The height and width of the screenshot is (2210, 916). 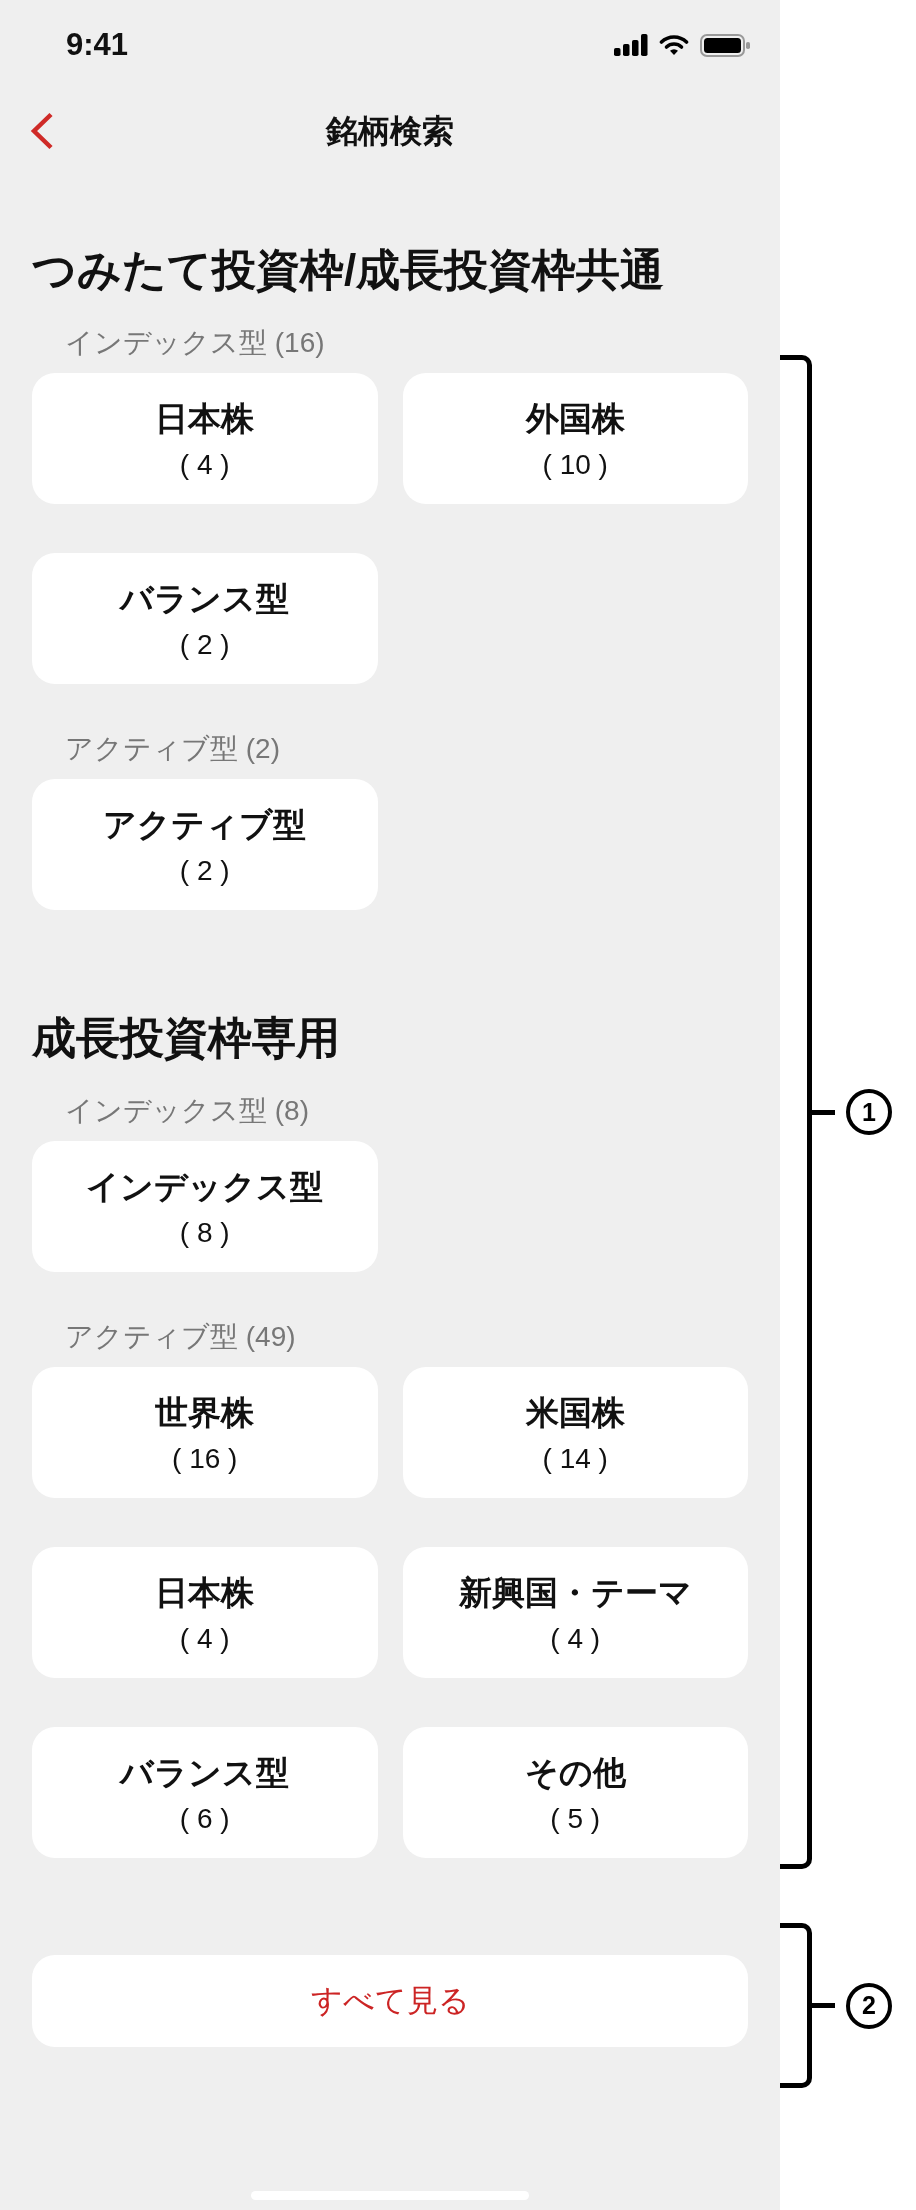 What do you see at coordinates (725, 45) in the screenshot?
I see `battery-icon` at bounding box center [725, 45].